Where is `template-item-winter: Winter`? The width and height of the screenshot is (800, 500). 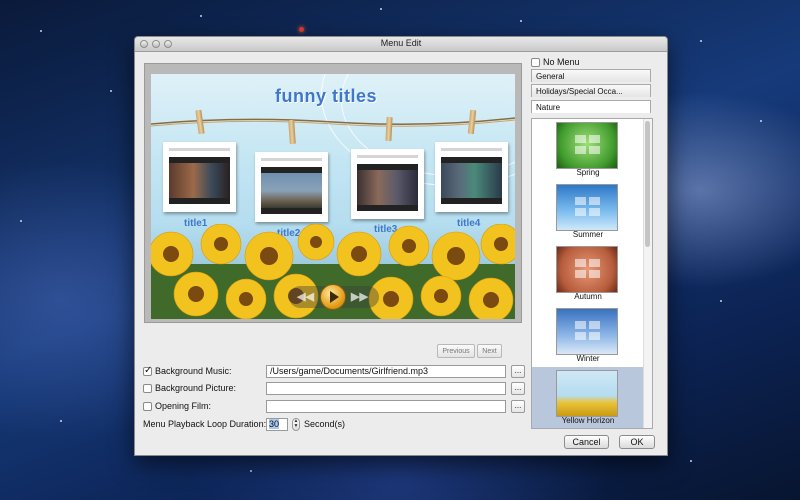
template-item-winter: Winter is located at coordinates (588, 336).